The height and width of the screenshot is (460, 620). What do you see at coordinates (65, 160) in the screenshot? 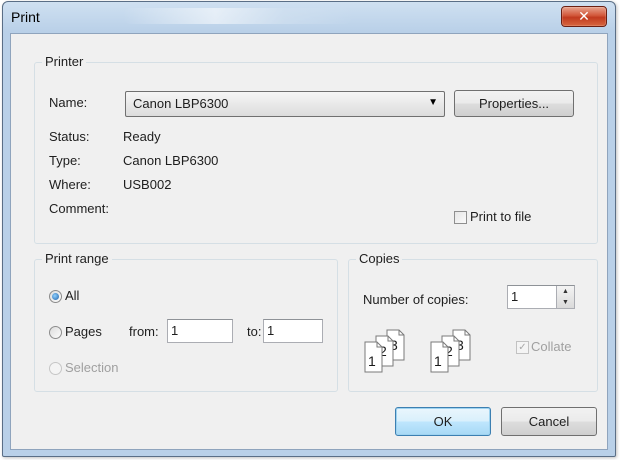
I see `type-label: Type:` at bounding box center [65, 160].